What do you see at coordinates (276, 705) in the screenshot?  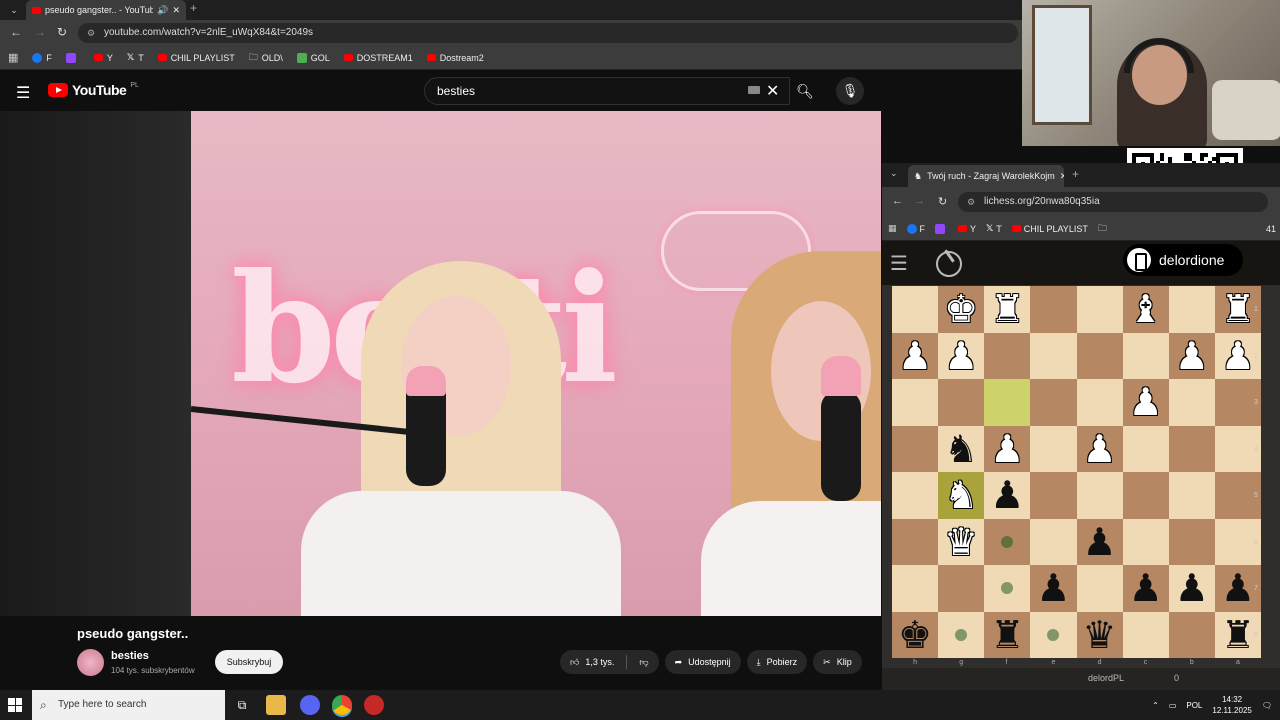 I see `file-explorer-icon` at bounding box center [276, 705].